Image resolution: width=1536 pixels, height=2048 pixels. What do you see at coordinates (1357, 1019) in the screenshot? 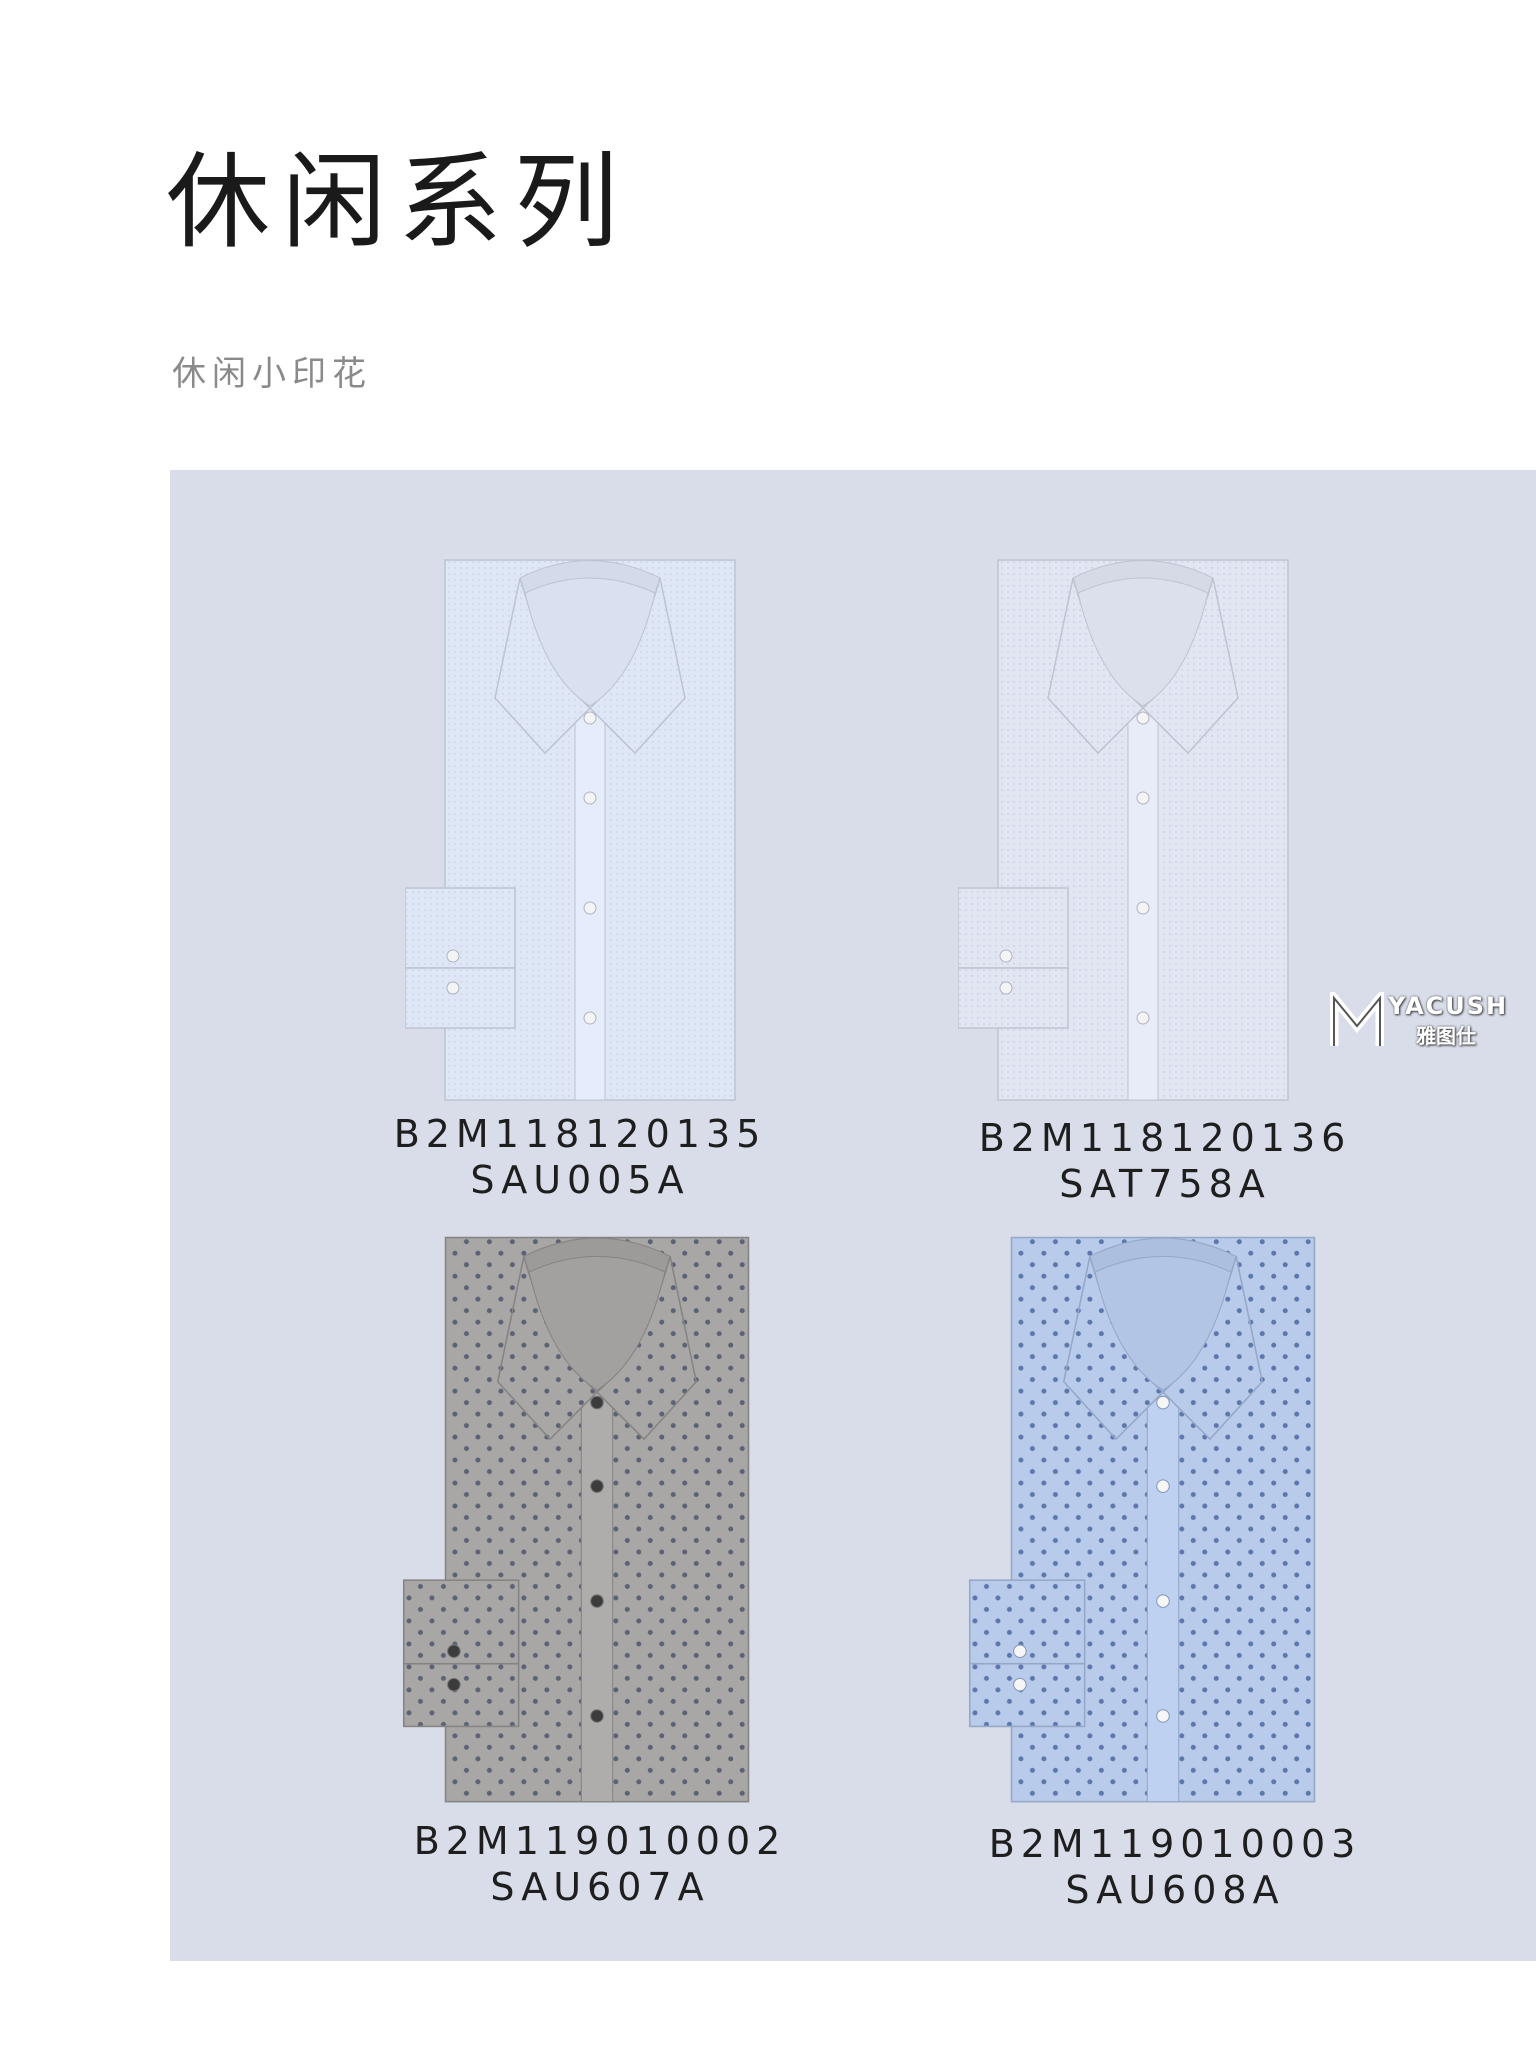
I see `watermark-m-icon` at bounding box center [1357, 1019].